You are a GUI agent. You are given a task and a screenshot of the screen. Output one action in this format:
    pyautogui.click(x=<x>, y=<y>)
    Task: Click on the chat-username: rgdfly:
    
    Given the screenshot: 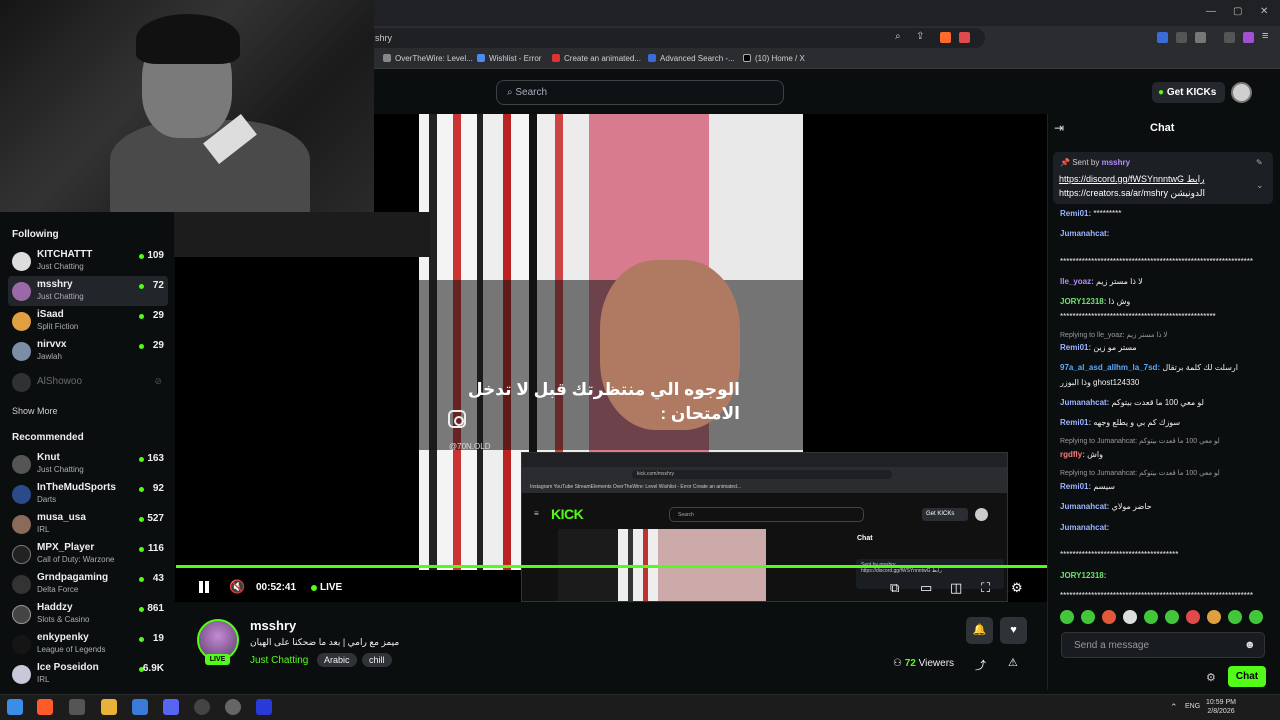 What is the action you would take?
    pyautogui.click(x=1072, y=454)
    